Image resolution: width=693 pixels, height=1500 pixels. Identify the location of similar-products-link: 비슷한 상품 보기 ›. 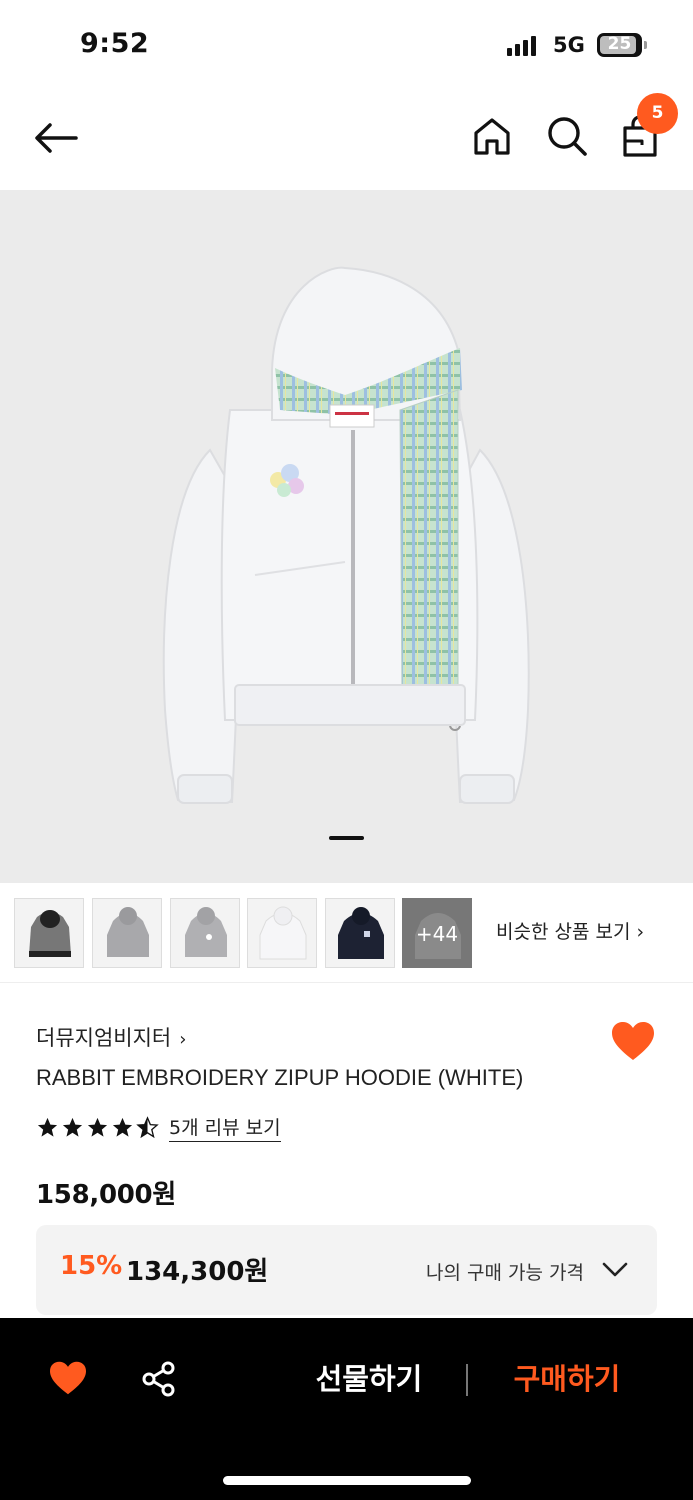
(570, 930).